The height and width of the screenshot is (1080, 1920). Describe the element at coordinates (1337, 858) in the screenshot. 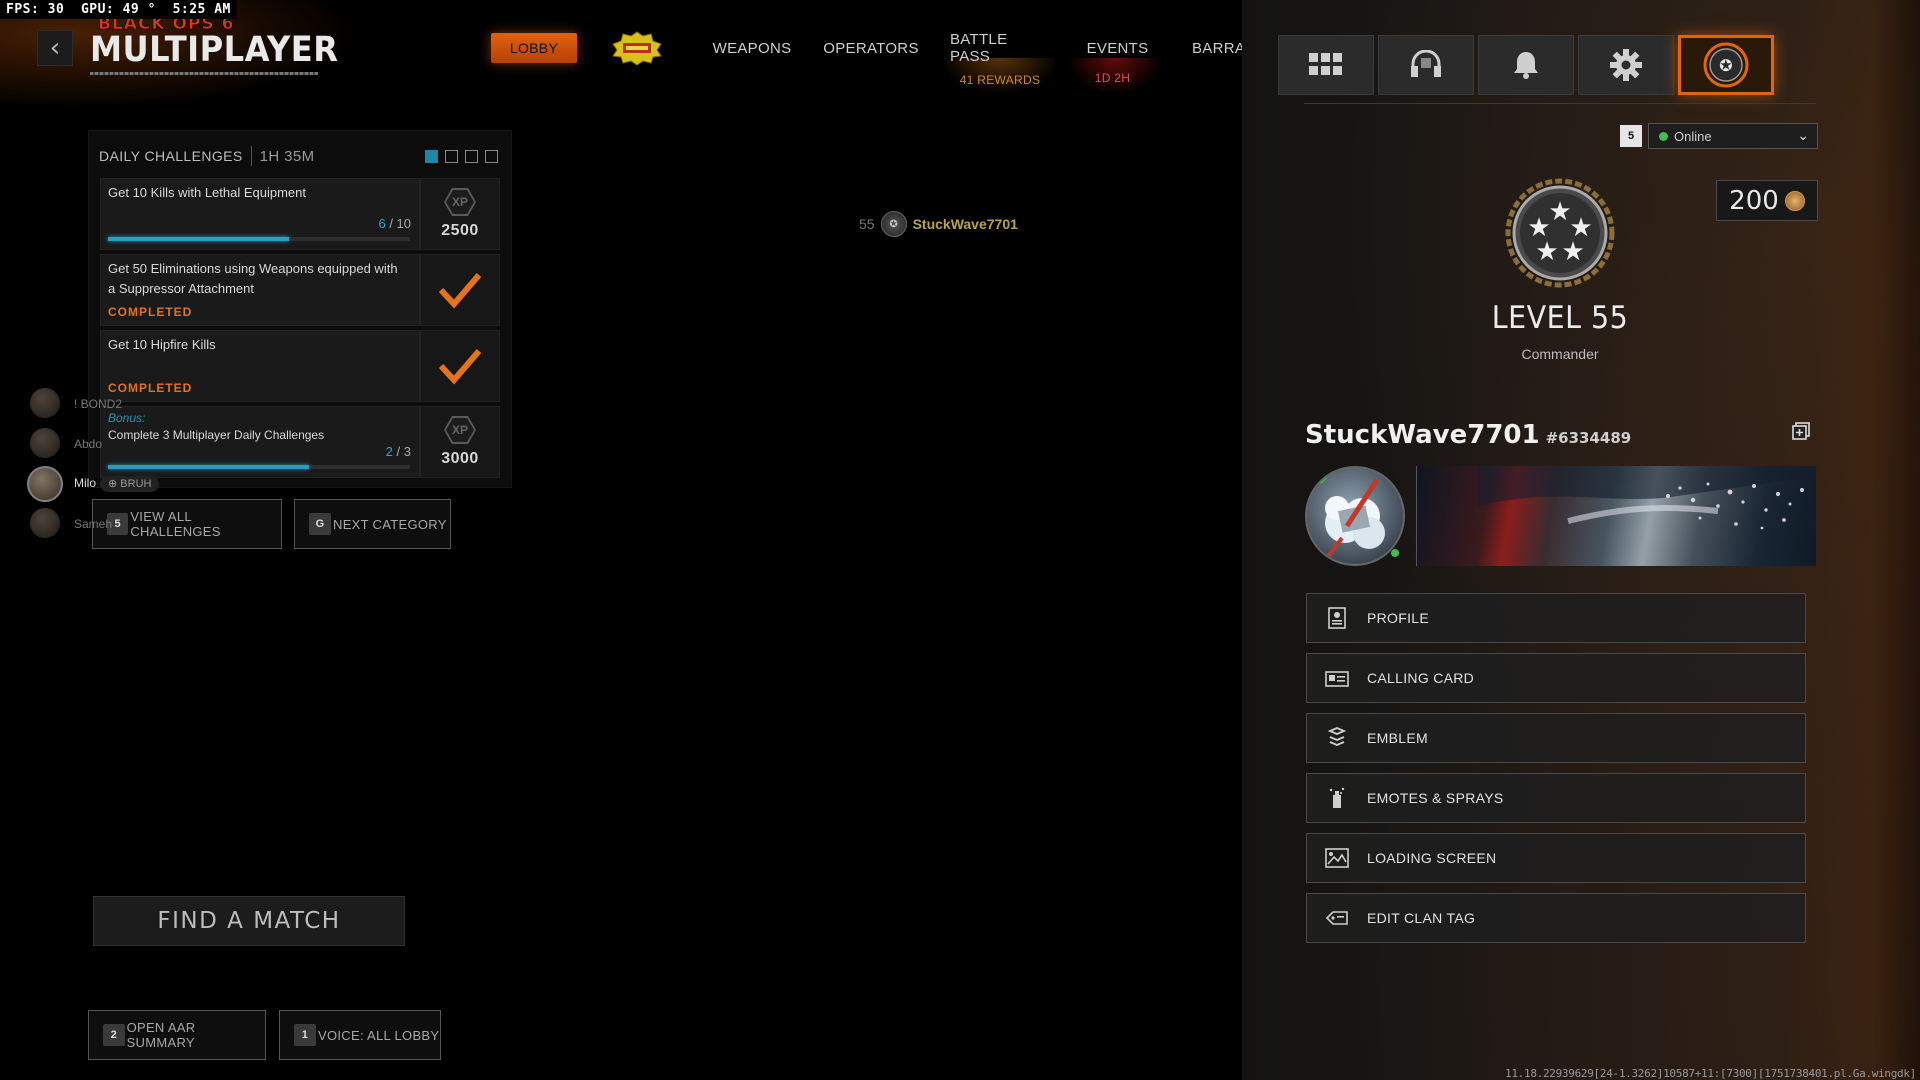

I see `loading-screen-icon` at that location.